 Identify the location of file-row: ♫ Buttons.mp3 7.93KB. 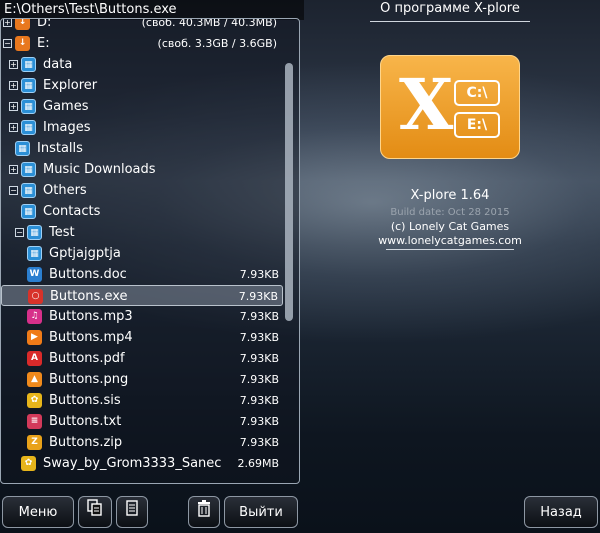
(142, 316).